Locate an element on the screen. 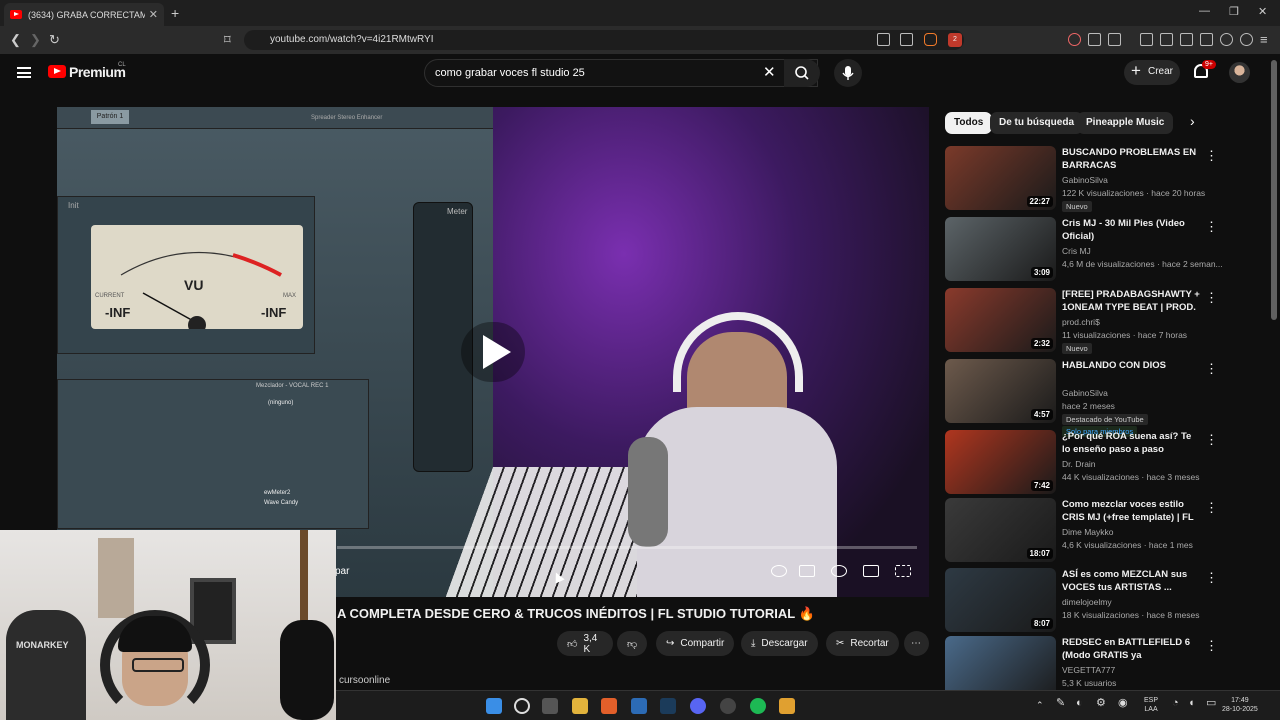 The width and height of the screenshot is (1280, 720). play-button-icon is located at coordinates (493, 352).